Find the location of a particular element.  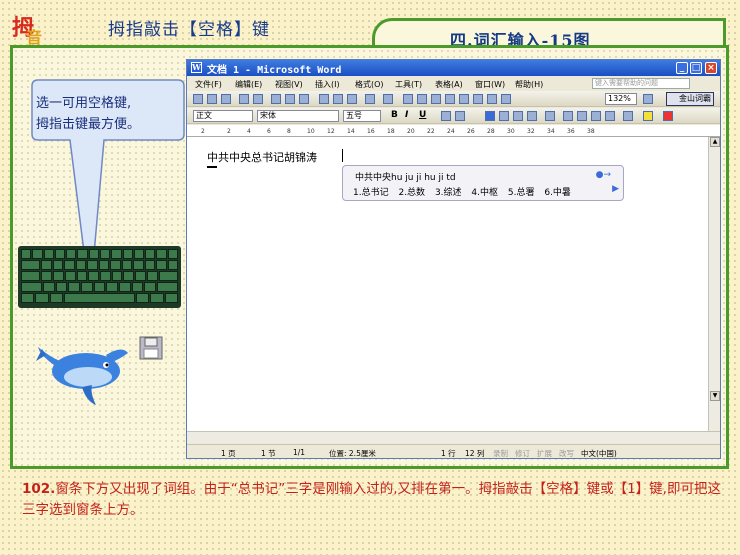

undo-icon is located at coordinates (370, 99).